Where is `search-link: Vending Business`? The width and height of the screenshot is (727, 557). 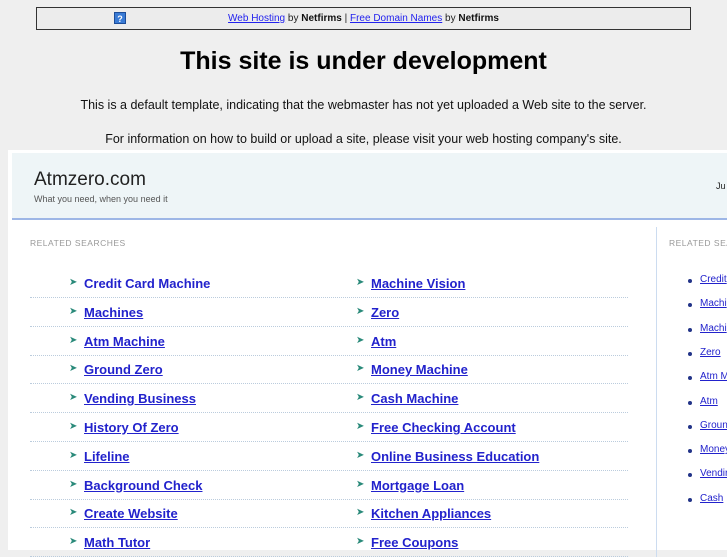 search-link: Vending Business is located at coordinates (140, 398).